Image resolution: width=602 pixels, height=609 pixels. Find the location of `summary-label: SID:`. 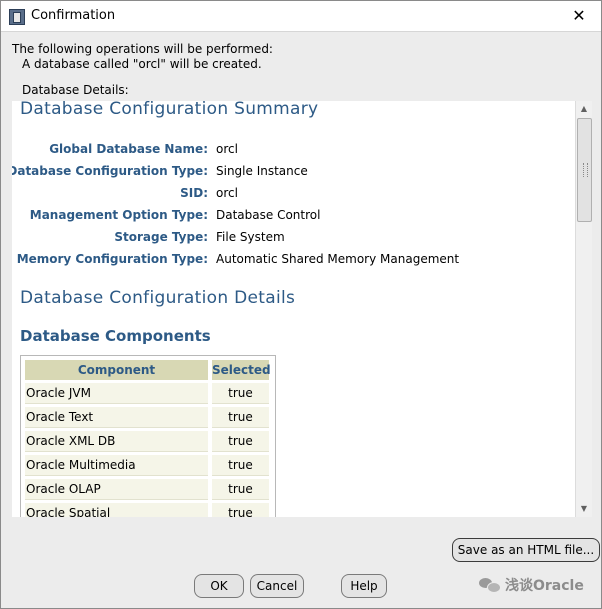

summary-label: SID: is located at coordinates (194, 193).